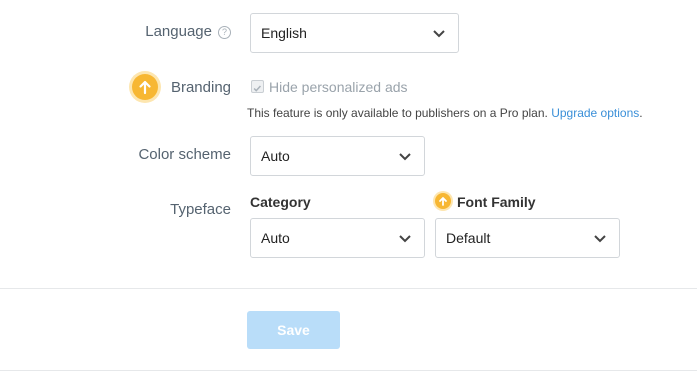 Image resolution: width=697 pixels, height=373 pixels. What do you see at coordinates (224, 32) in the screenshot?
I see `help-icon: ?` at bounding box center [224, 32].